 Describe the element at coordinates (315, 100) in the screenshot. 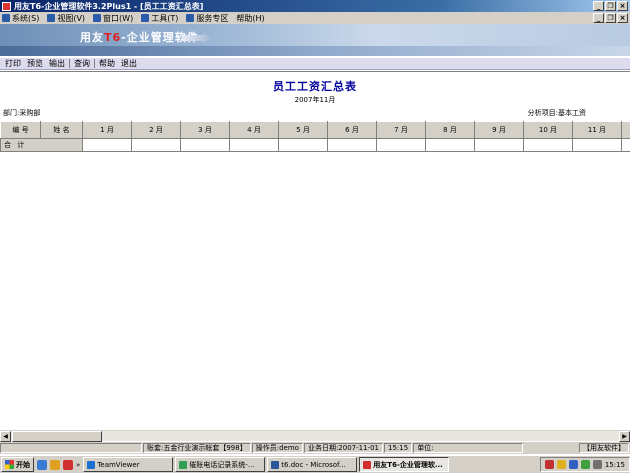

I see `report-period: 2007年11月` at that location.